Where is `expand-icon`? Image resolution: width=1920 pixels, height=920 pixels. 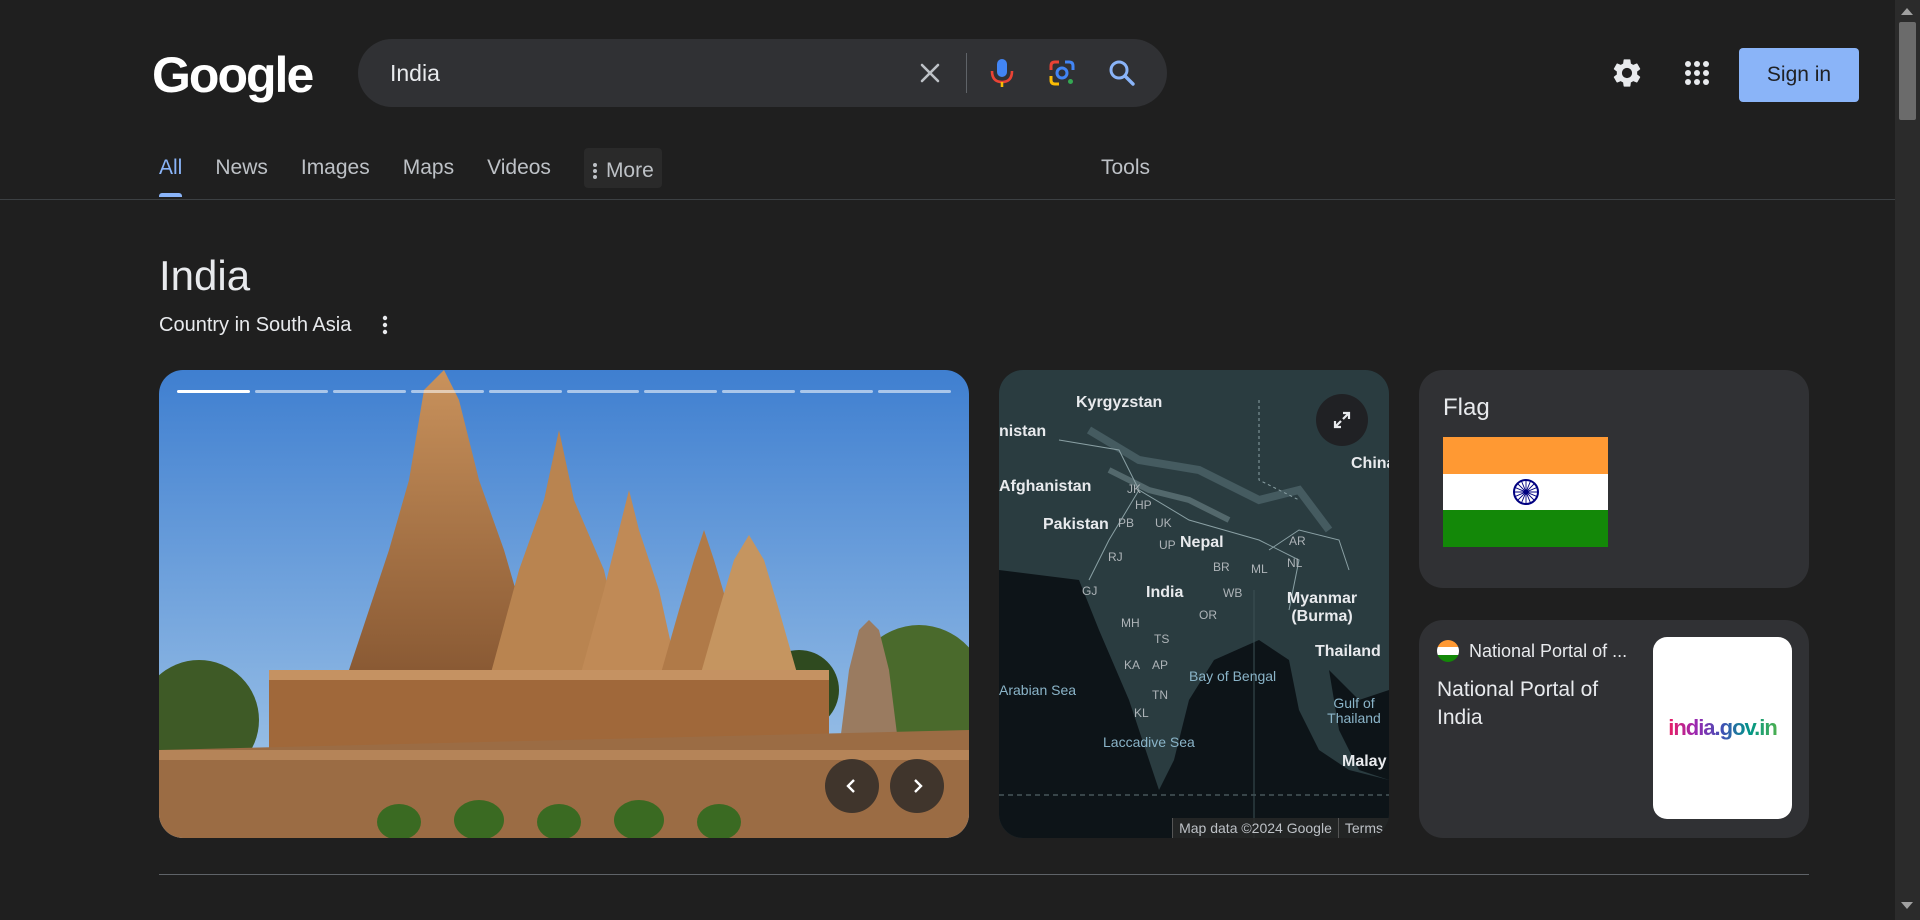 expand-icon is located at coordinates (1342, 420).